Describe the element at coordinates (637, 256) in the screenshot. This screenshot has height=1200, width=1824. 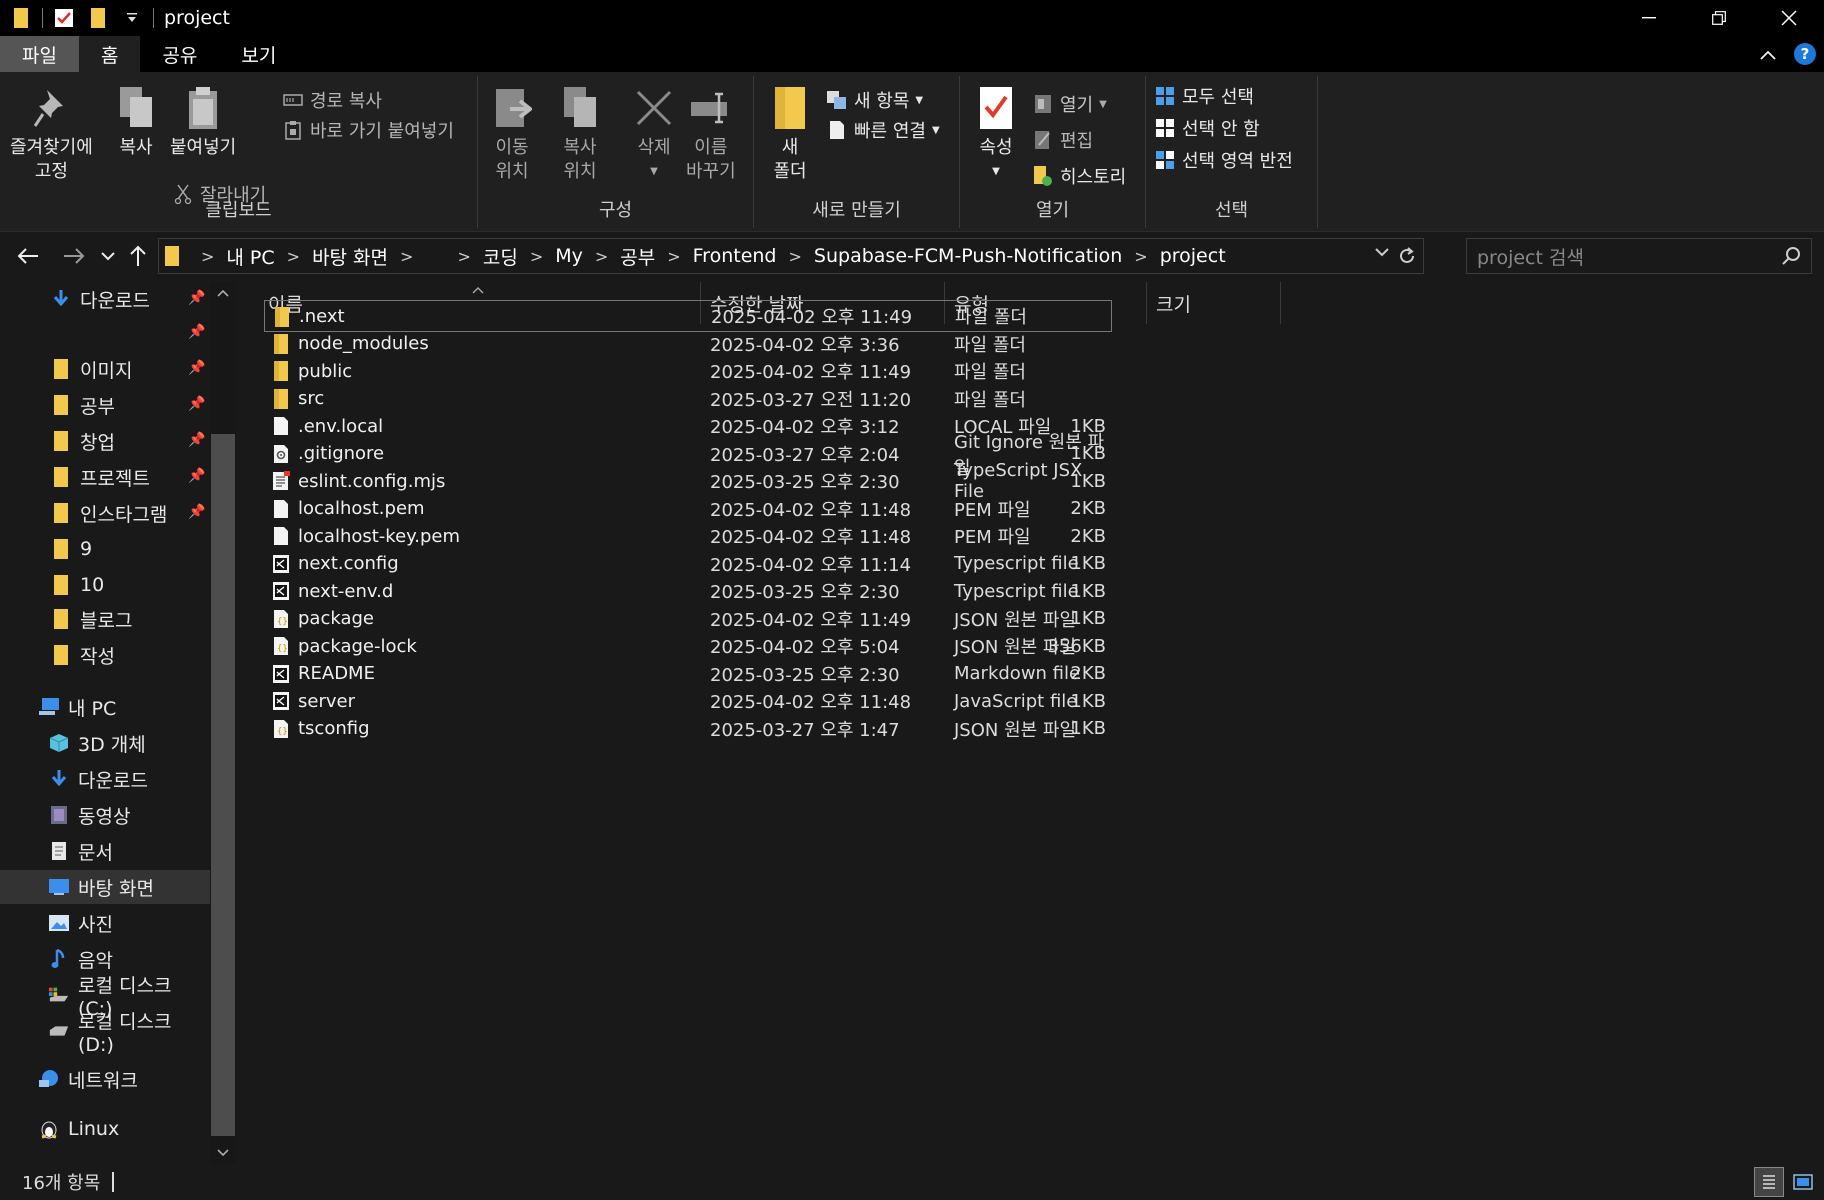
I see `breadcrumb-study: 공부` at that location.